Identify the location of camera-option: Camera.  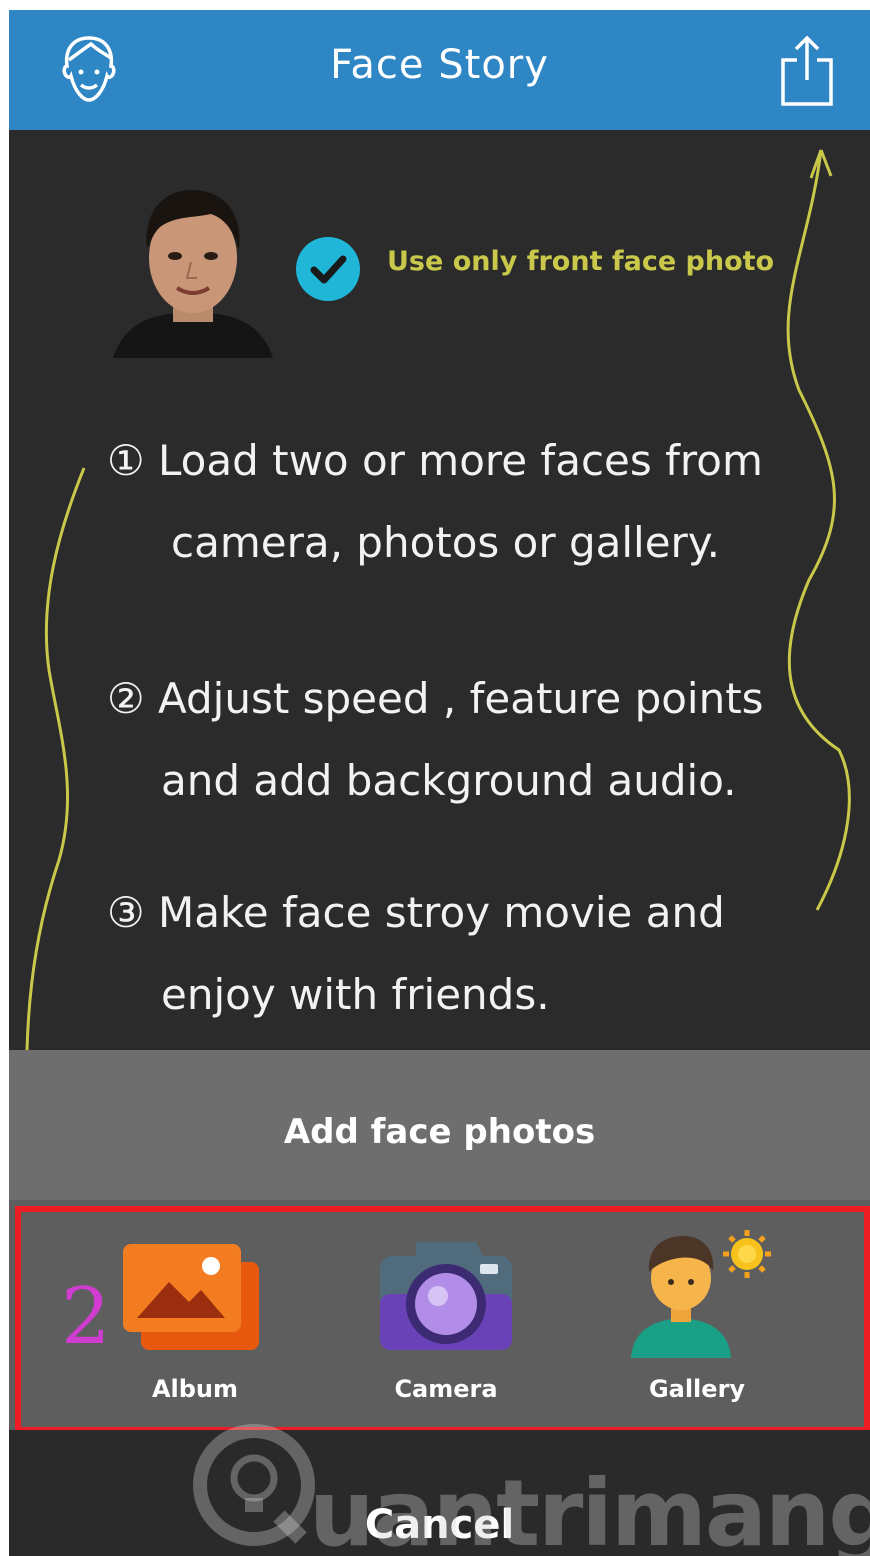
(446, 1315).